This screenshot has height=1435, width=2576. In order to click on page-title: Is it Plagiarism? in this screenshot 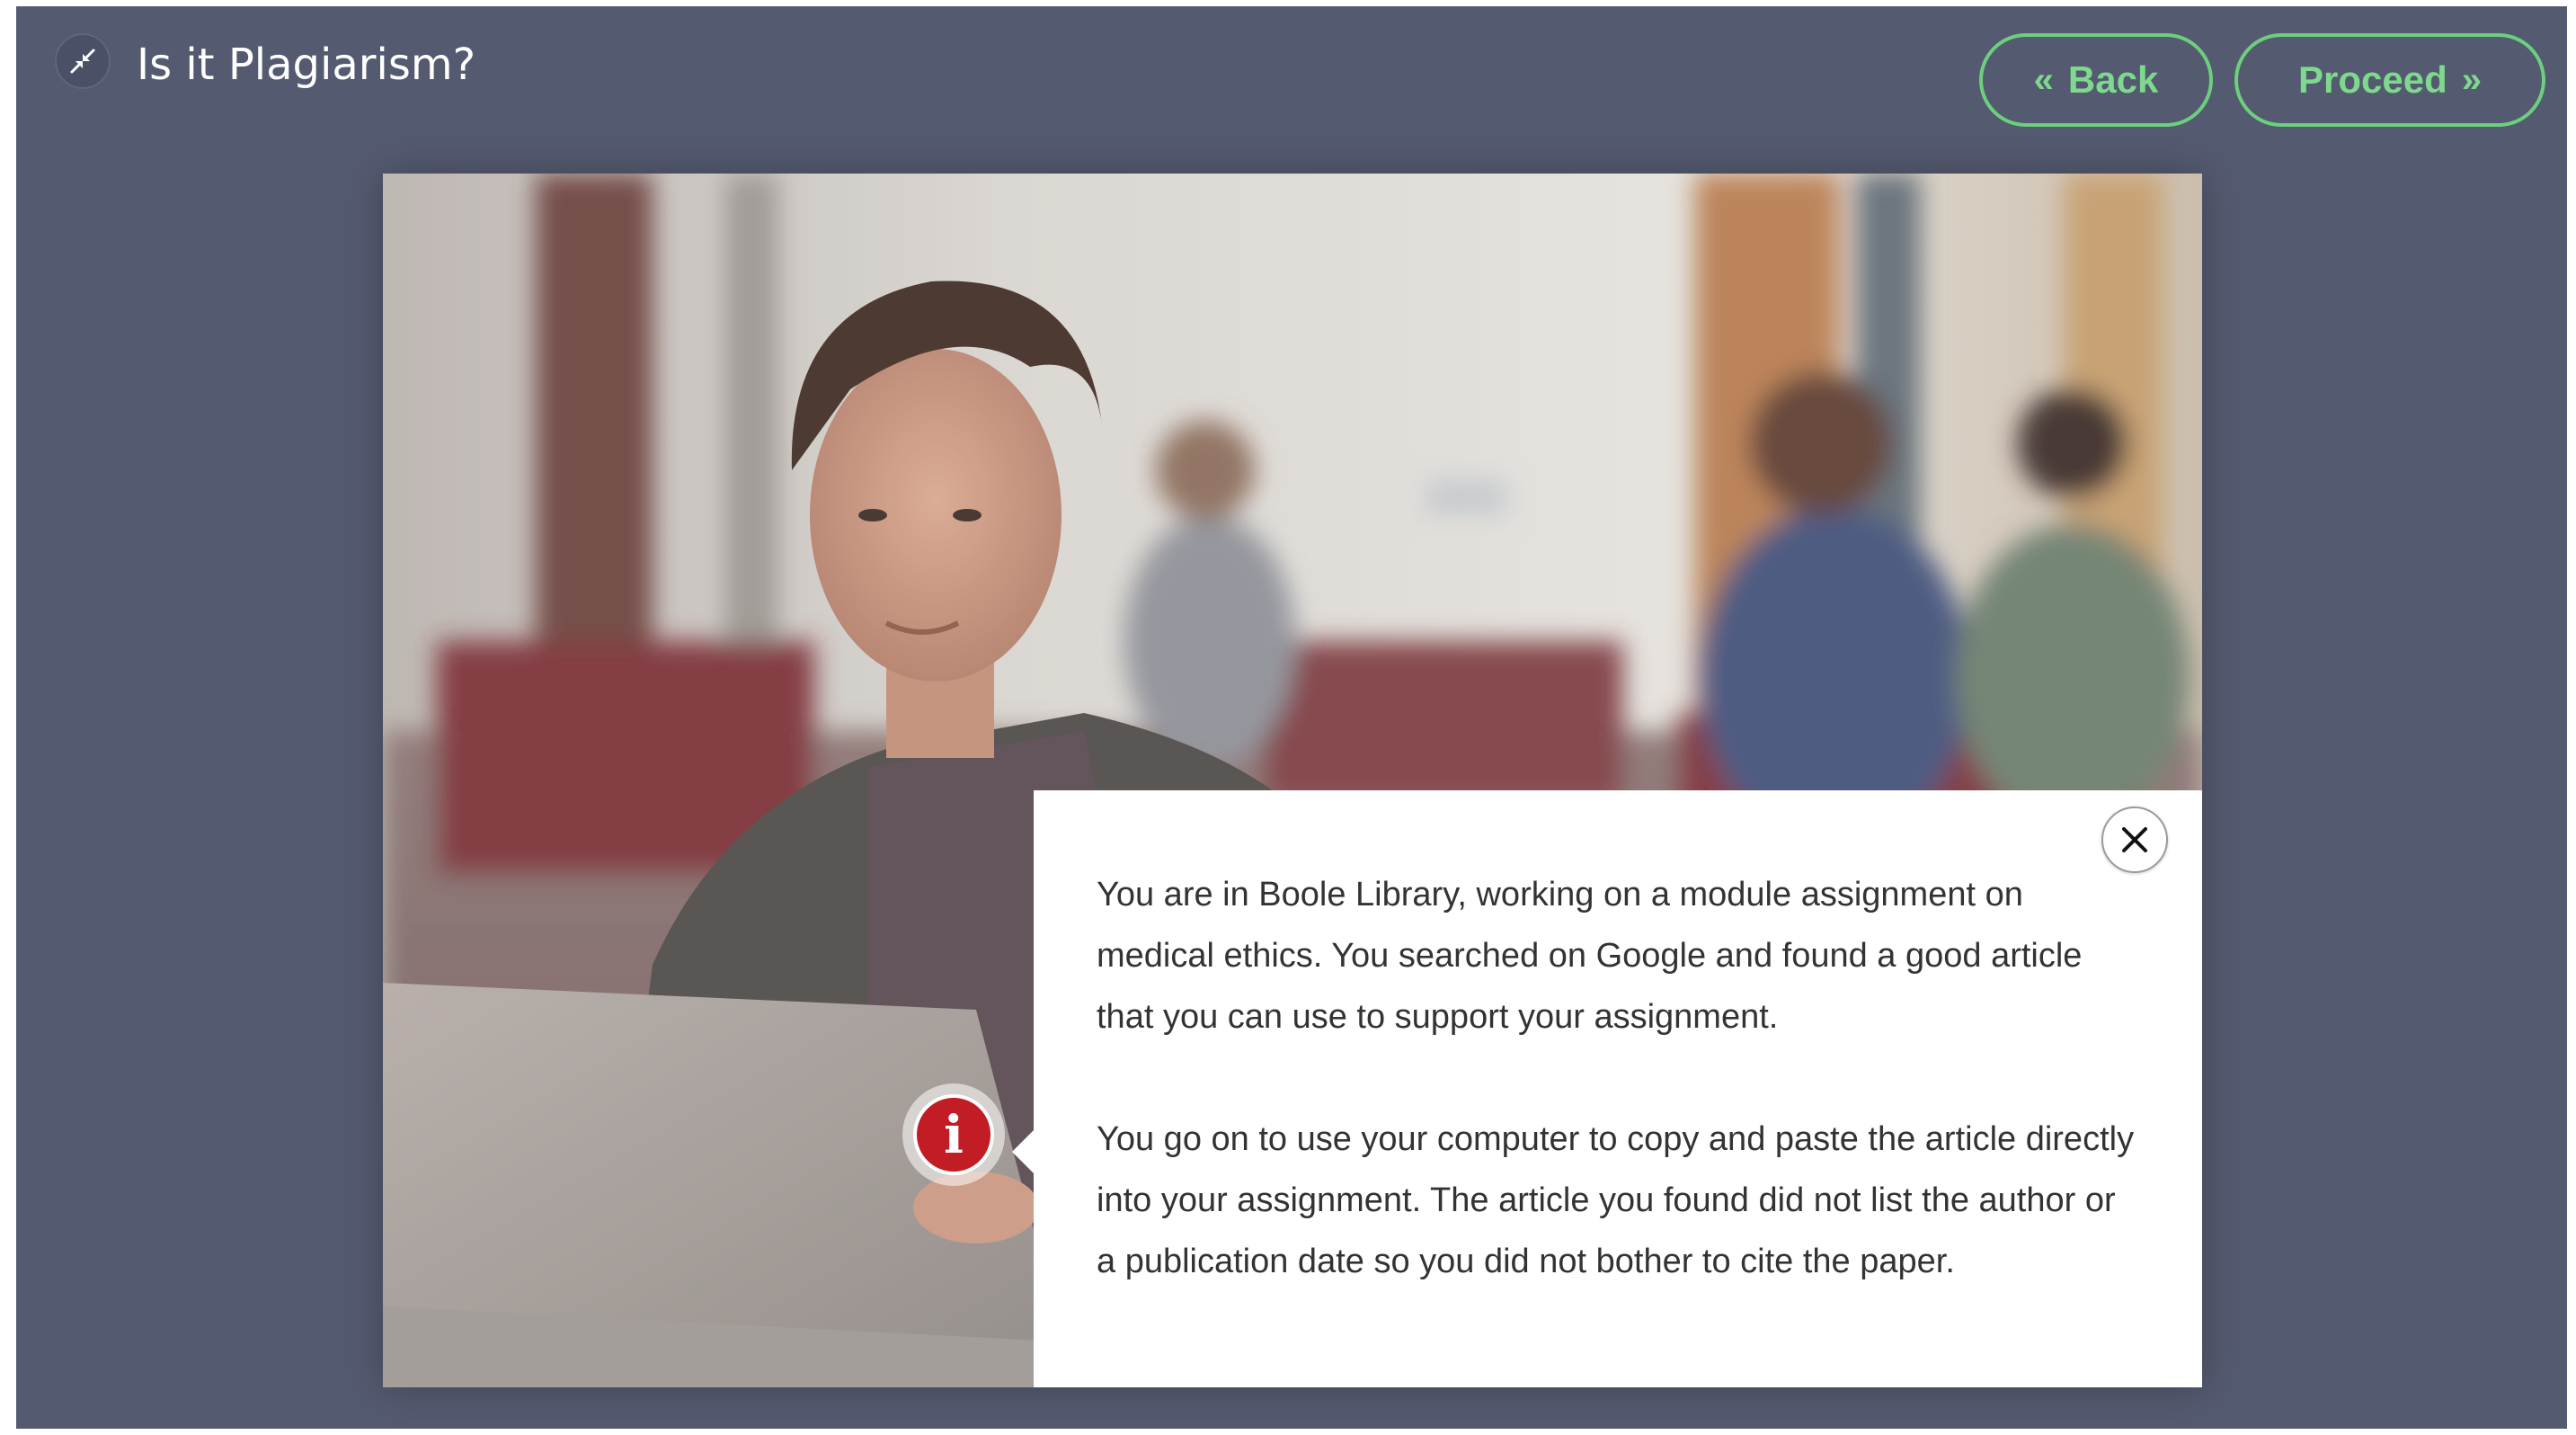, I will do `click(306, 65)`.